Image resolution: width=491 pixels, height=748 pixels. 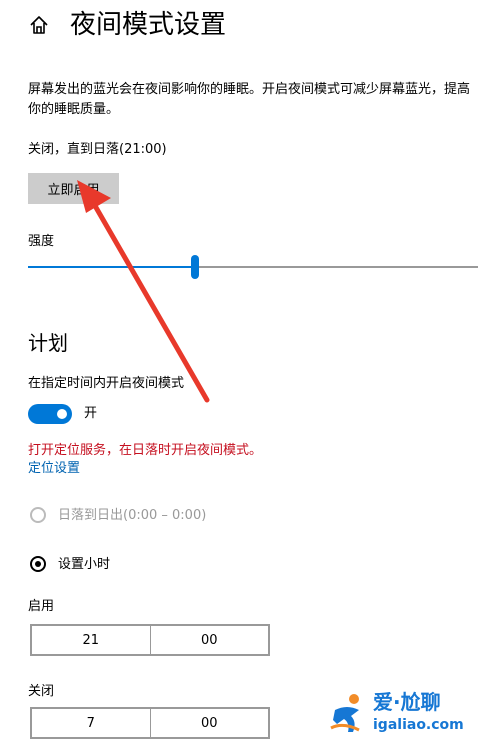 I want to click on turn-off-time-picker: 7 00, so click(x=150, y=723).